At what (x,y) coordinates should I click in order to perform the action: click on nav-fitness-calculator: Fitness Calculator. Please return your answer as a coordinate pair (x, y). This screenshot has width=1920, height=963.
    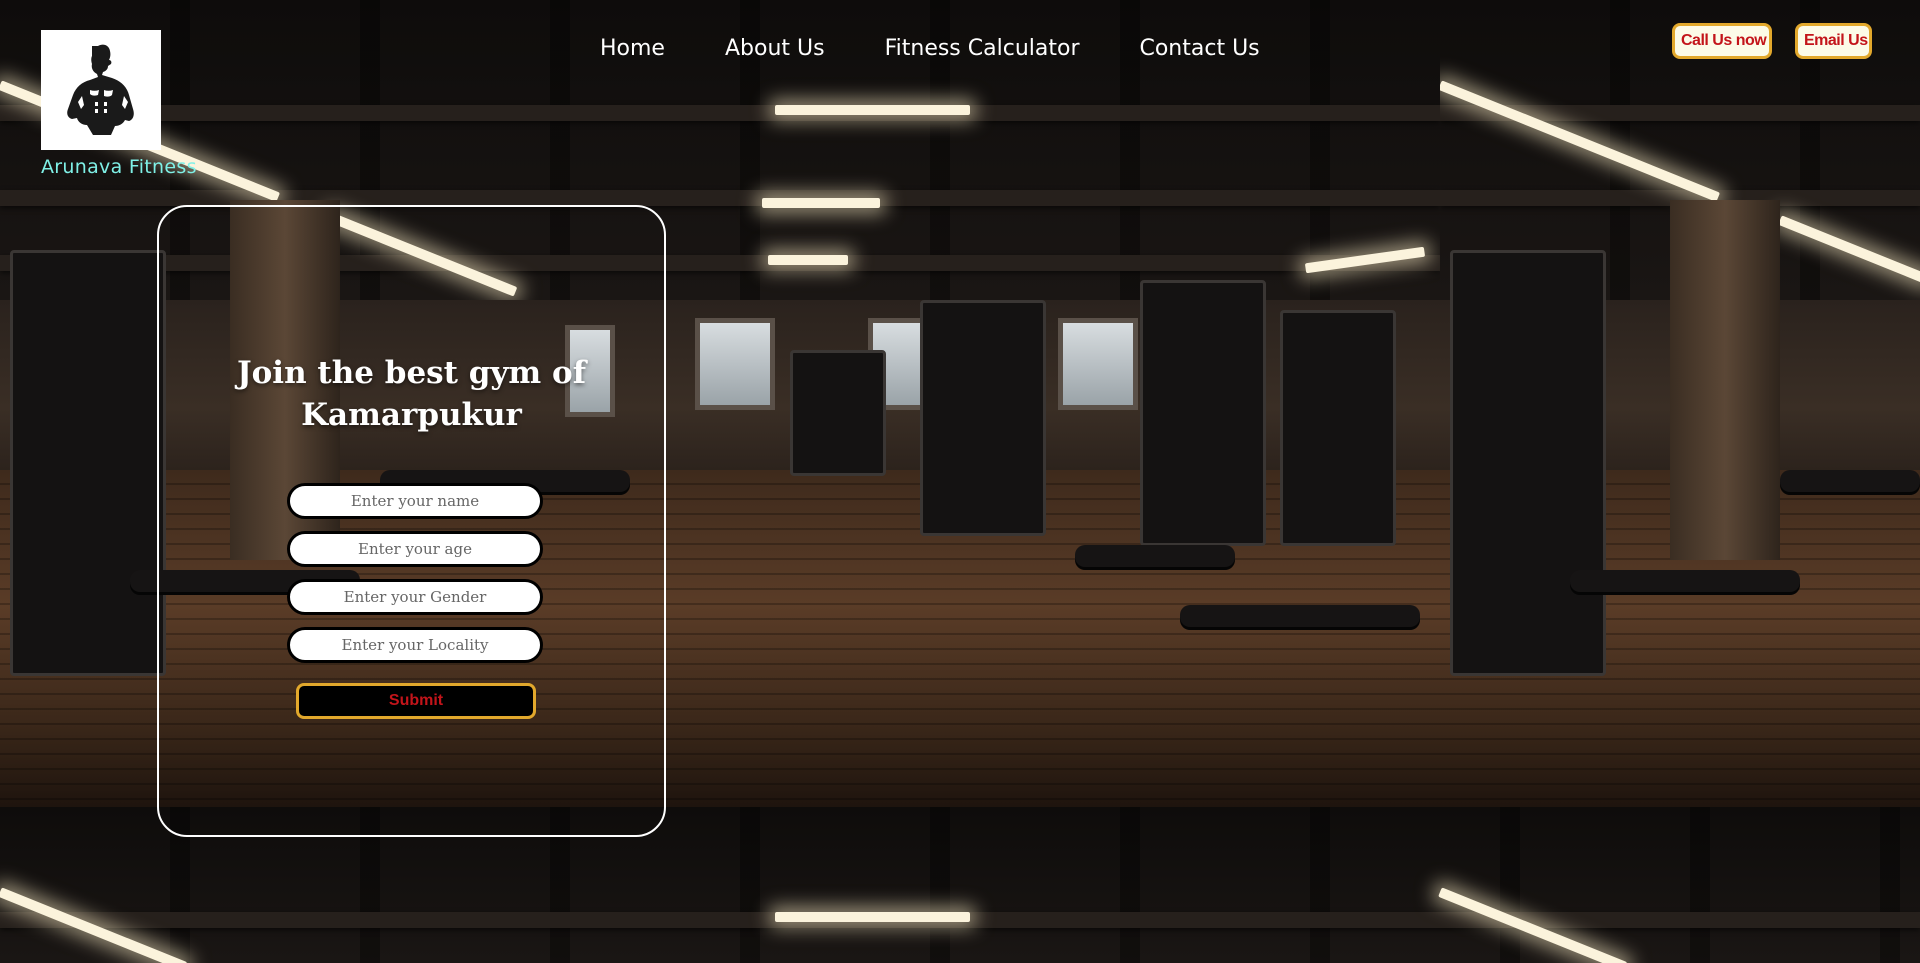
    Looking at the image, I should click on (982, 48).